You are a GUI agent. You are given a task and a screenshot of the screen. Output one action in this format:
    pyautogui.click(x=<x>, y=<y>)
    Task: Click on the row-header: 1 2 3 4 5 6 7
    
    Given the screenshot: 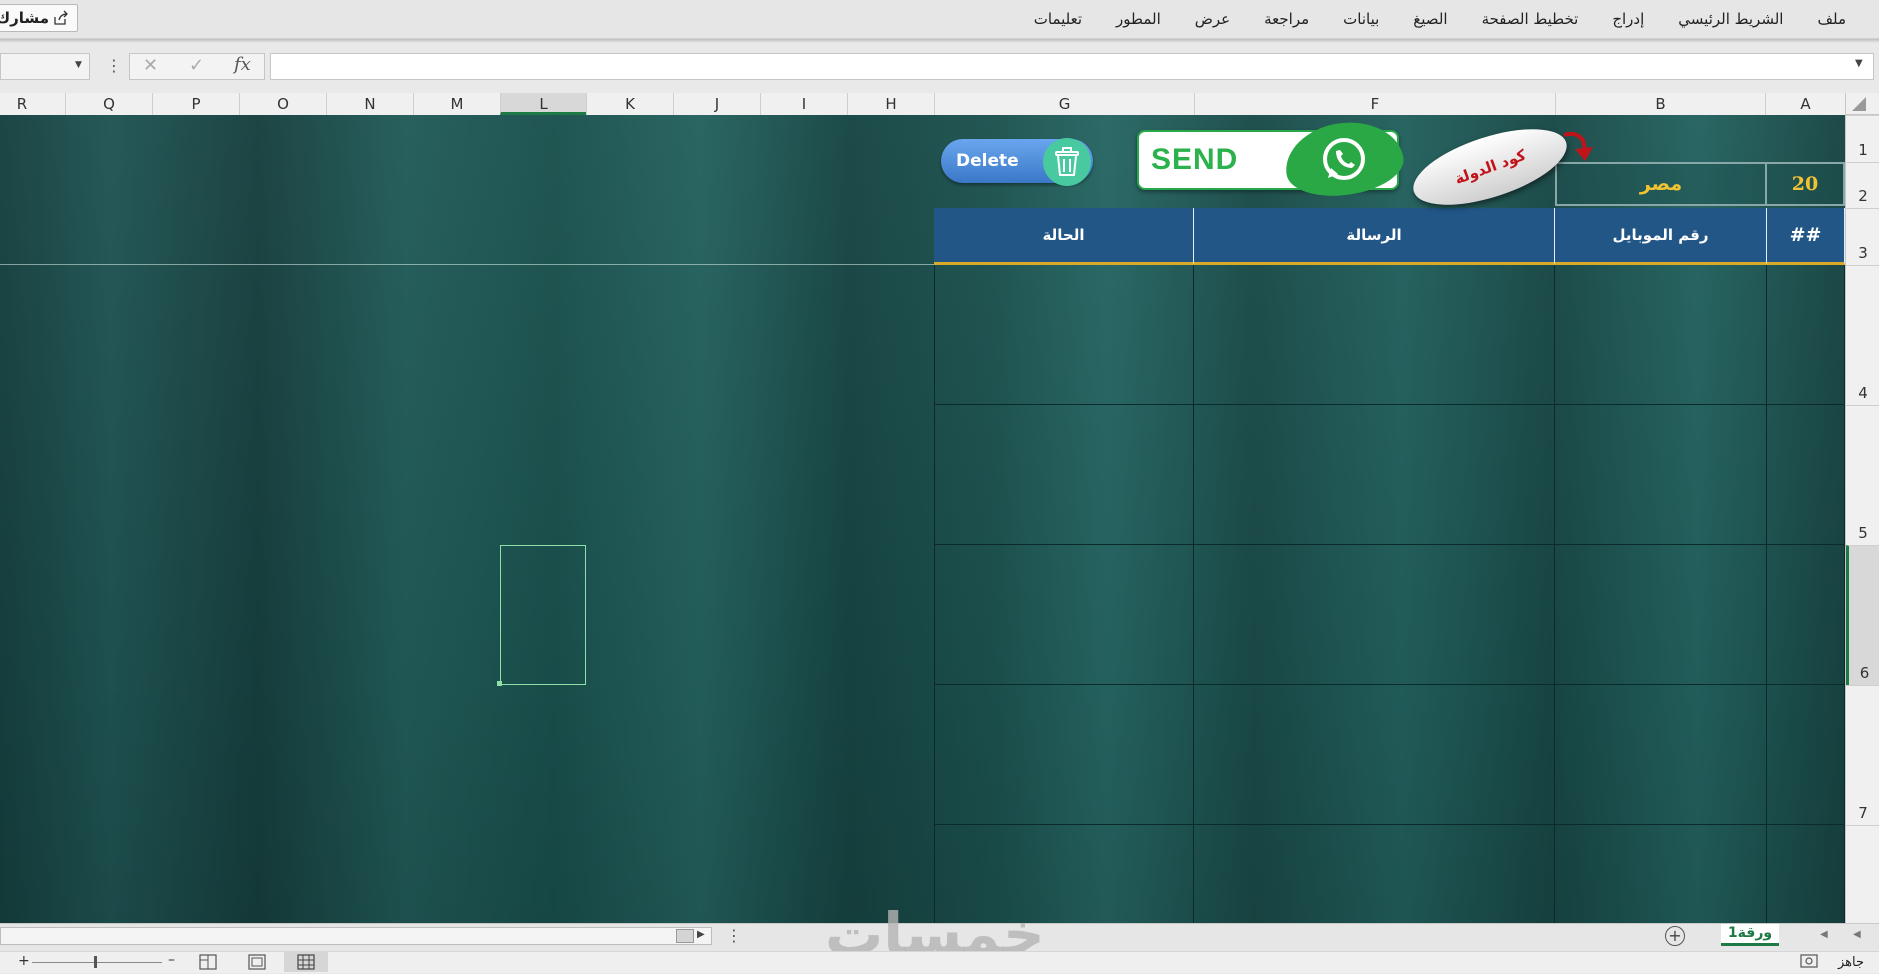 What is the action you would take?
    pyautogui.click(x=1862, y=519)
    